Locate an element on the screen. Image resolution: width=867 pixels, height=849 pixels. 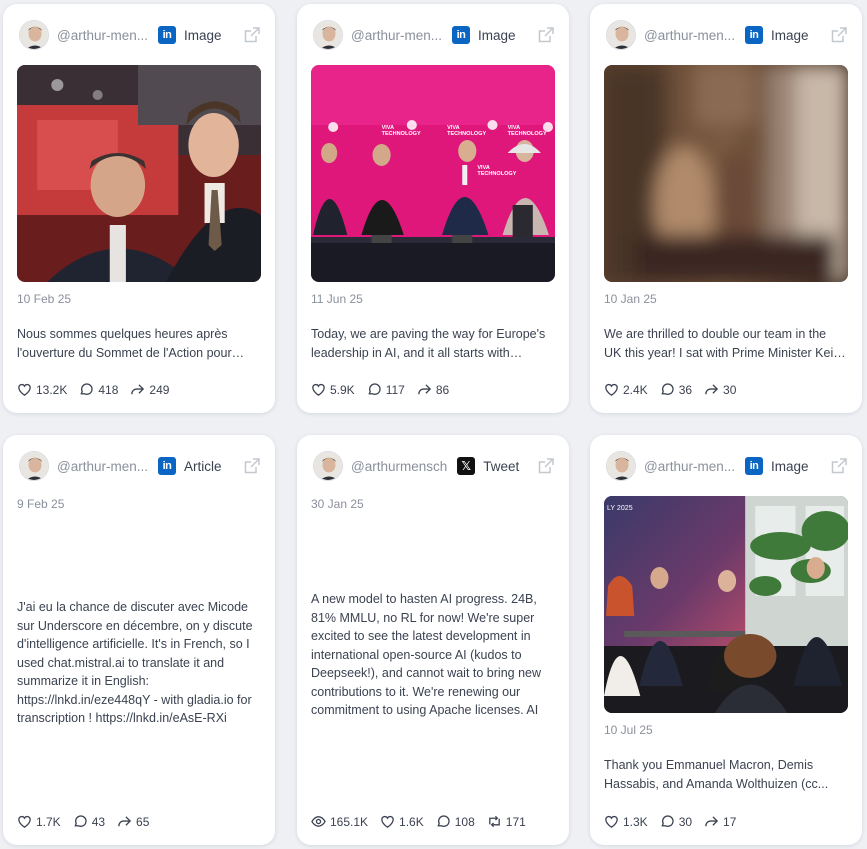
comment-count: 418 is located at coordinates (108, 389).